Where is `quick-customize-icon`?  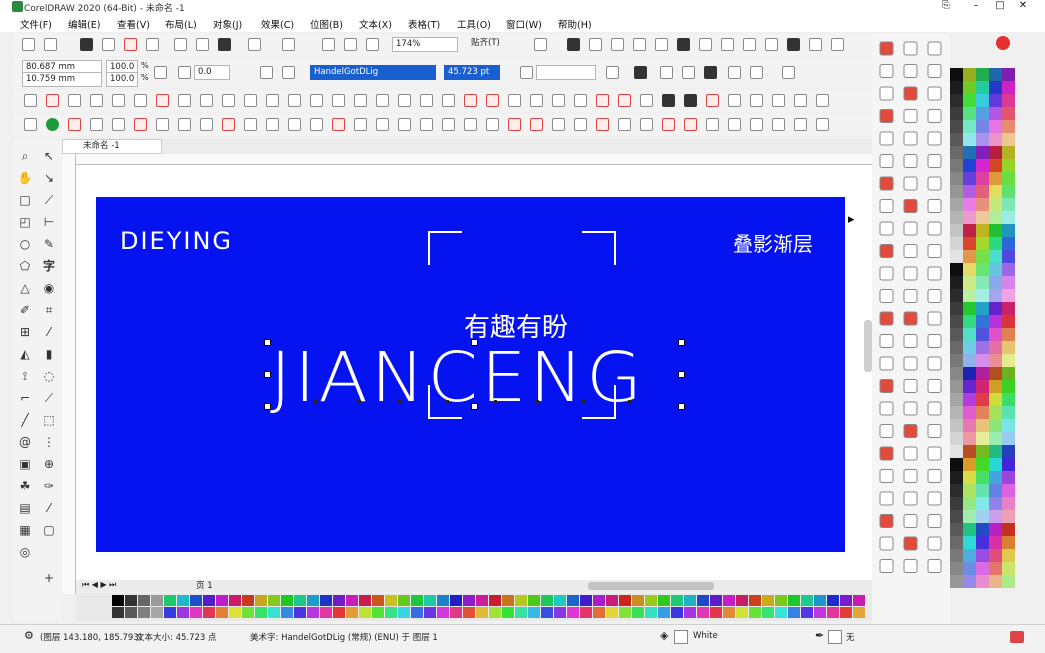
quick-customize-icon is located at coordinates (1017, 637).